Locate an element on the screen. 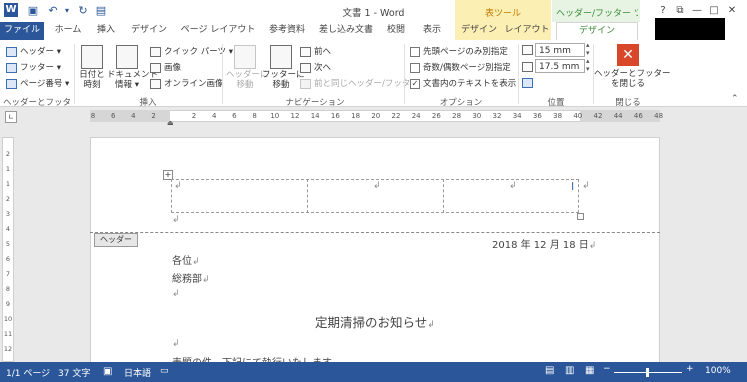  tab-references: 参考資料 is located at coordinates (287, 31).